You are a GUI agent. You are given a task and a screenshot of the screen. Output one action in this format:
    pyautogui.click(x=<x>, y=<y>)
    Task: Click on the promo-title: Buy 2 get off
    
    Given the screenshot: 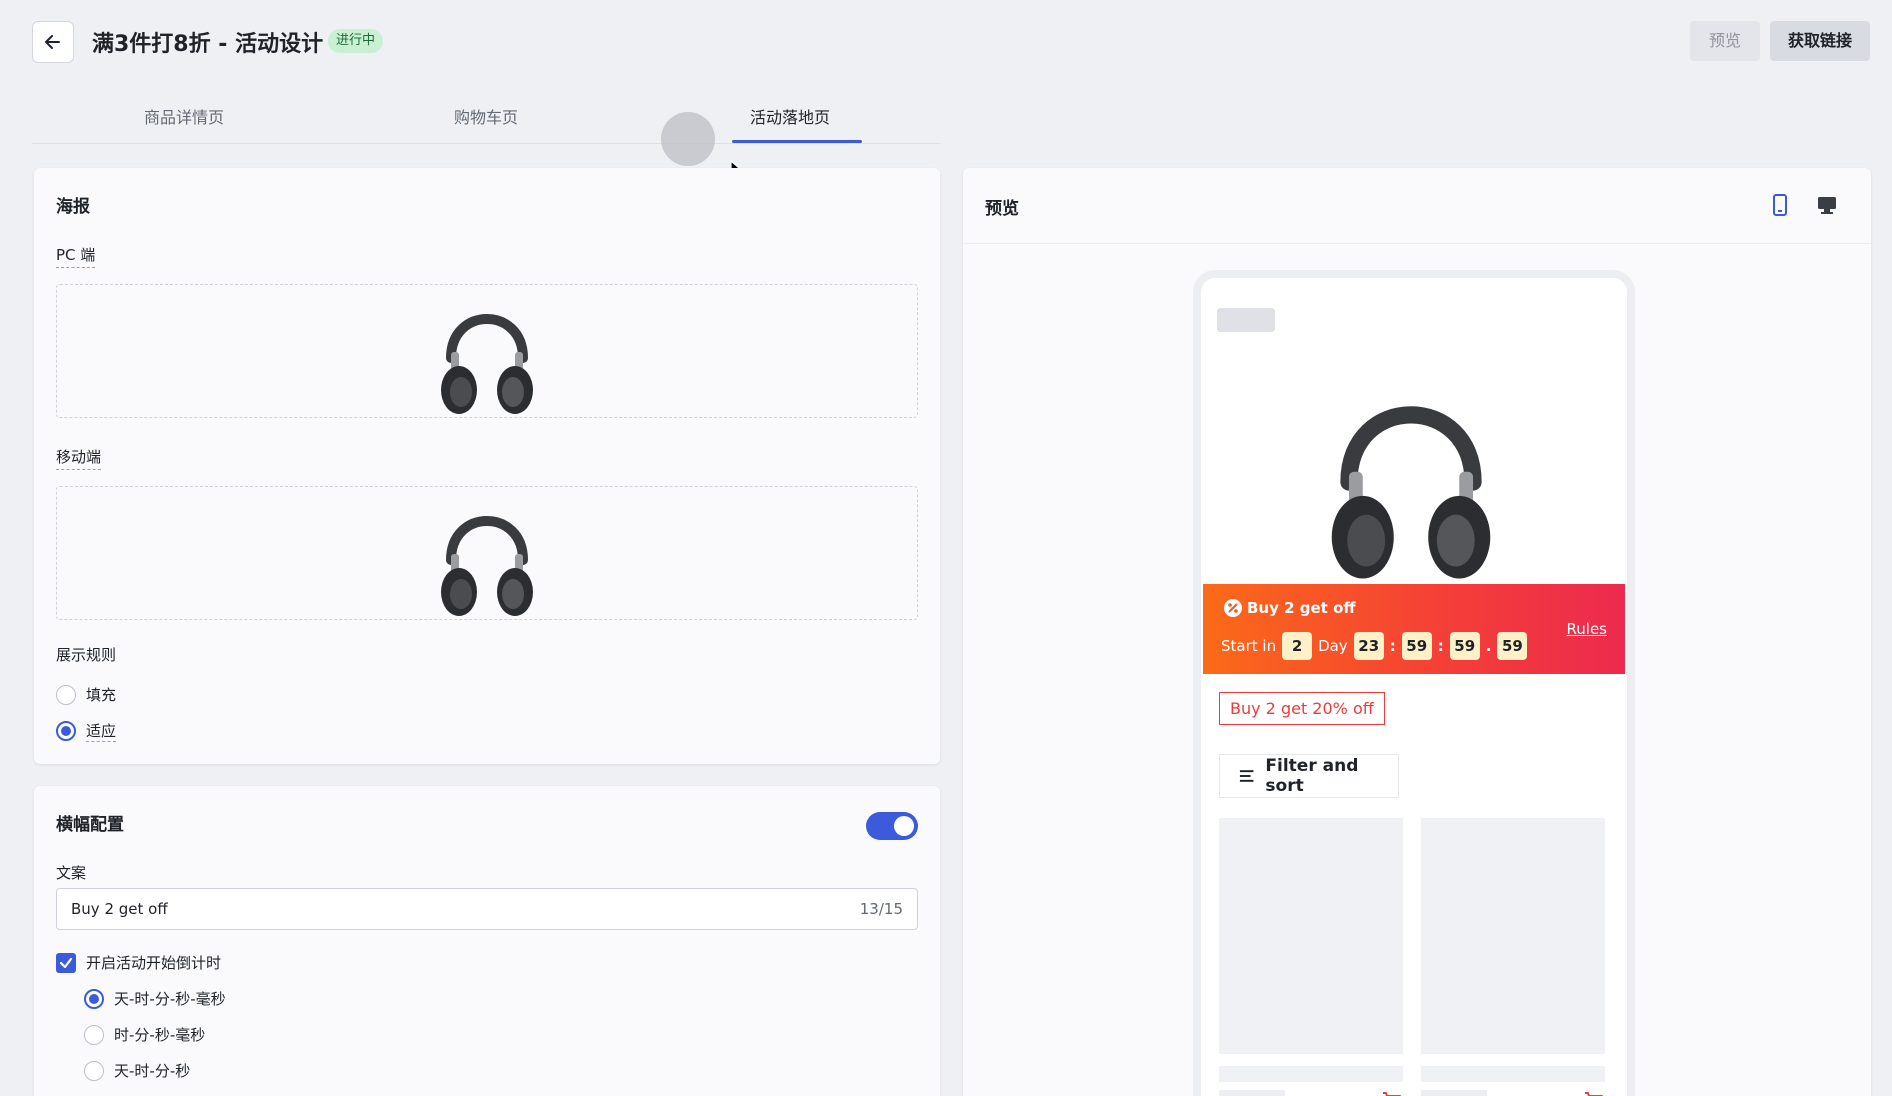 What is the action you would take?
    pyautogui.click(x=1289, y=608)
    